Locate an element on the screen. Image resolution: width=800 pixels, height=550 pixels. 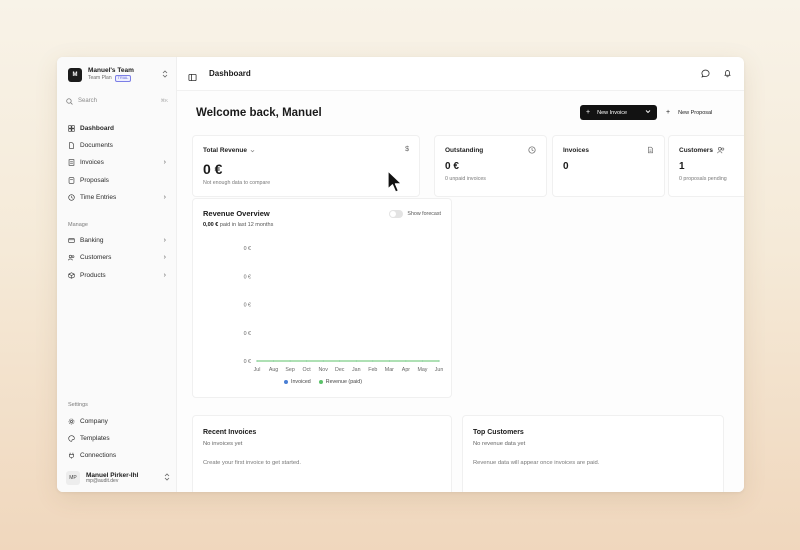
new-invoice-button: + New Invoice is located at coordinates (618, 112).